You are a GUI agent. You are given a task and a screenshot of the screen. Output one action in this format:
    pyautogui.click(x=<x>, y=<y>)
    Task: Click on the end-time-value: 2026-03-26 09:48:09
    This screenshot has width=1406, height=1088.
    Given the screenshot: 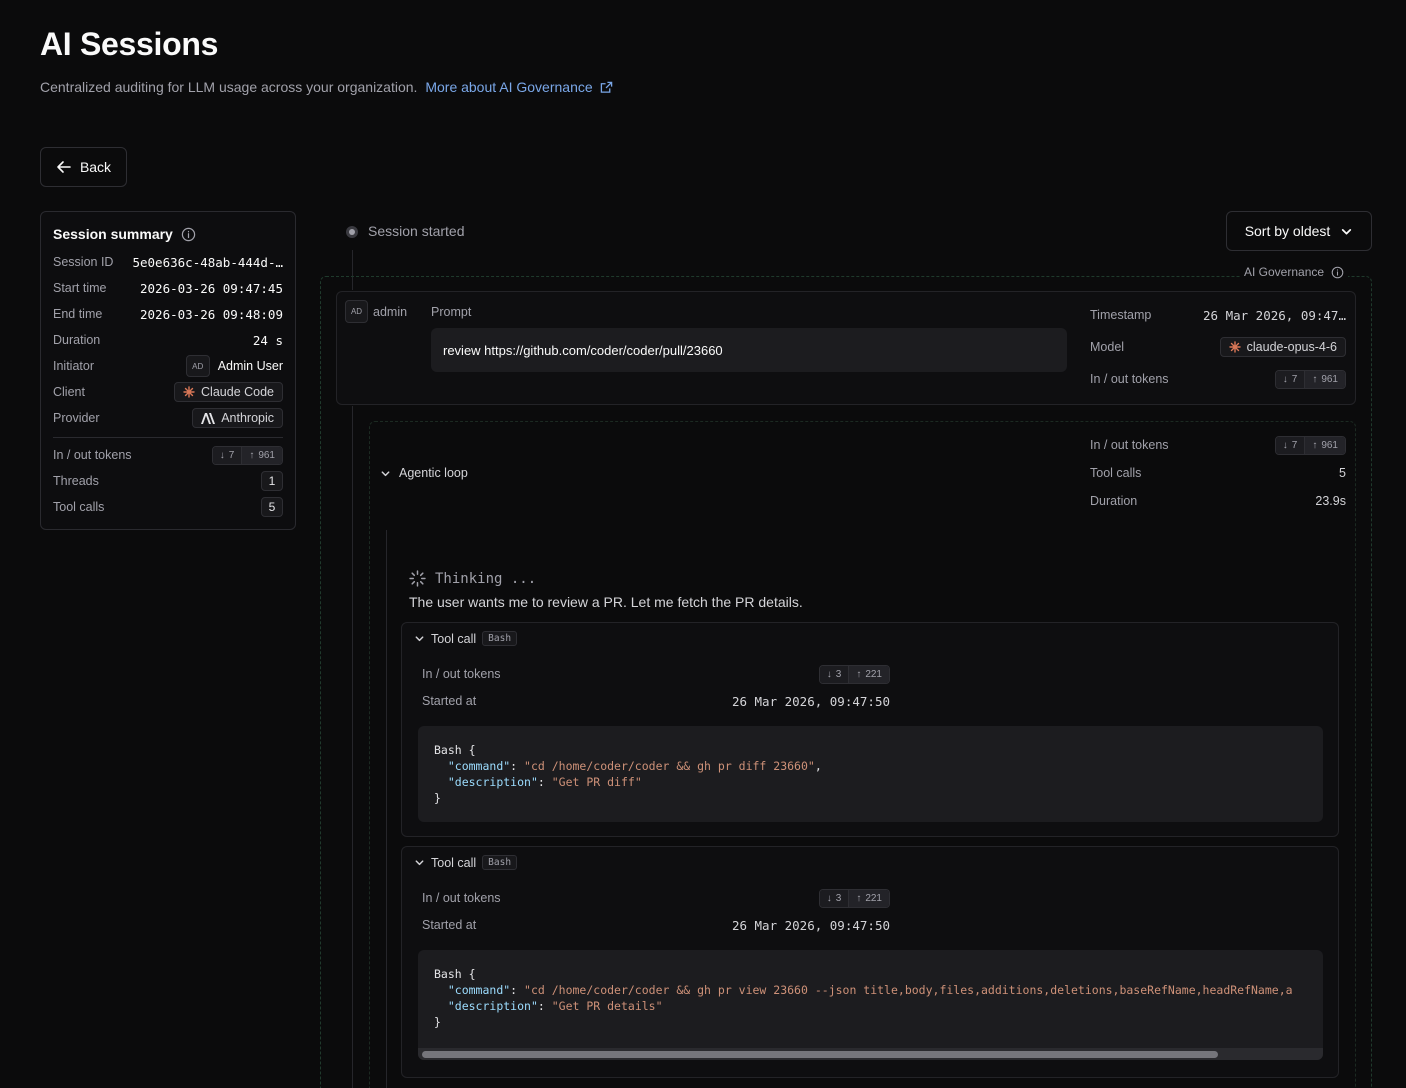 What is the action you would take?
    pyautogui.click(x=211, y=314)
    